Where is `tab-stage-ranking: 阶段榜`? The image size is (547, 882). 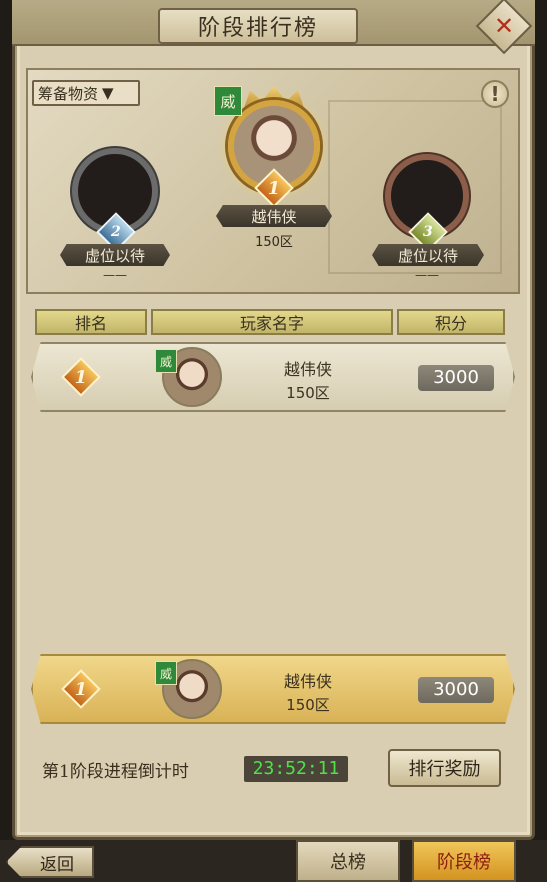 tab-stage-ranking: 阶段榜 is located at coordinates (464, 861).